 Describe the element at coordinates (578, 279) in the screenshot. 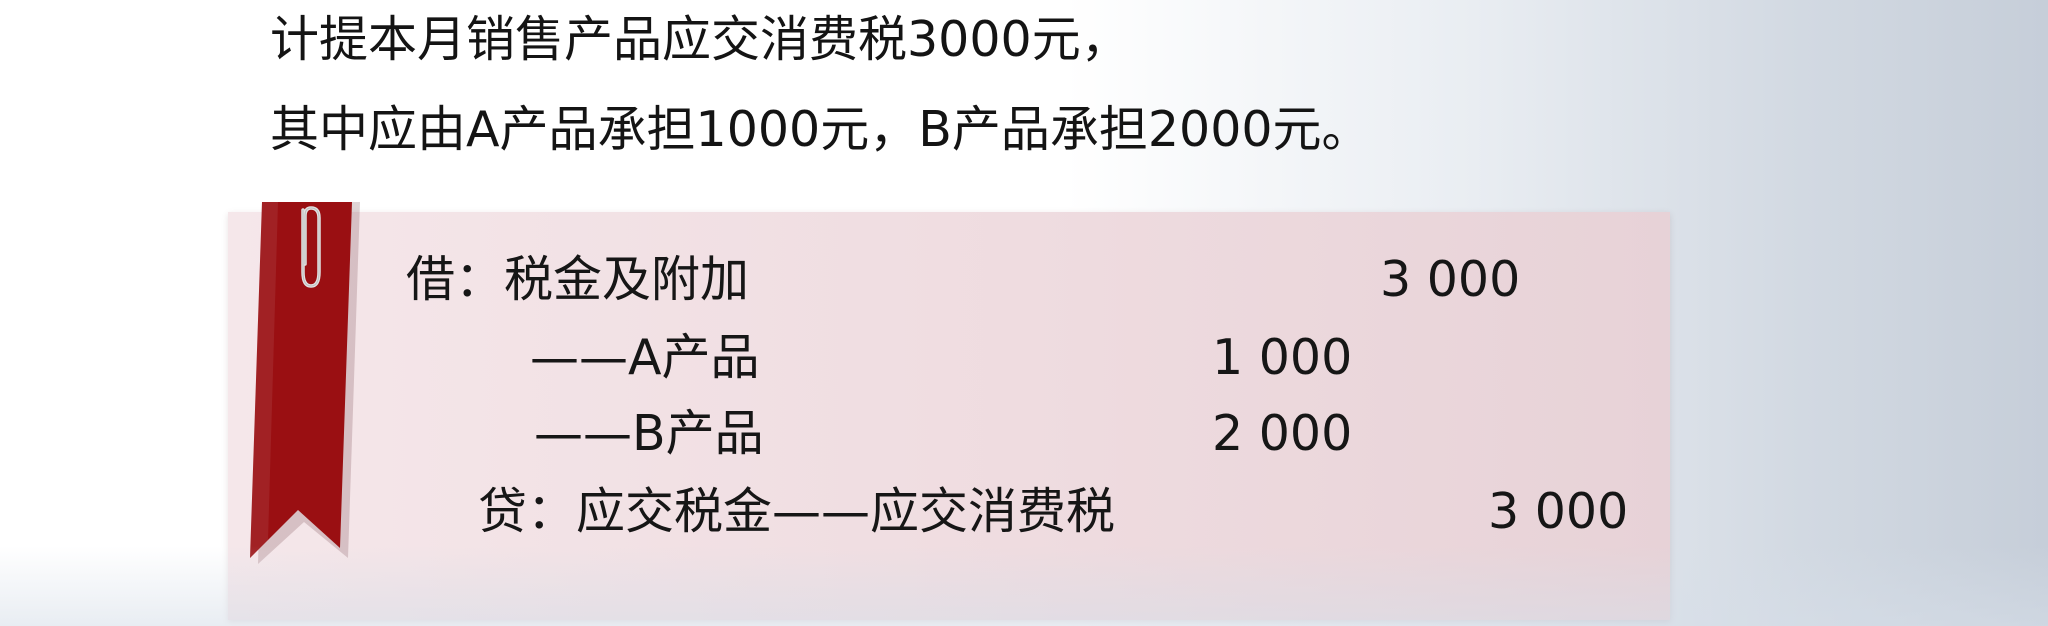

I see `debit-account-label: 借：税金及附加` at that location.